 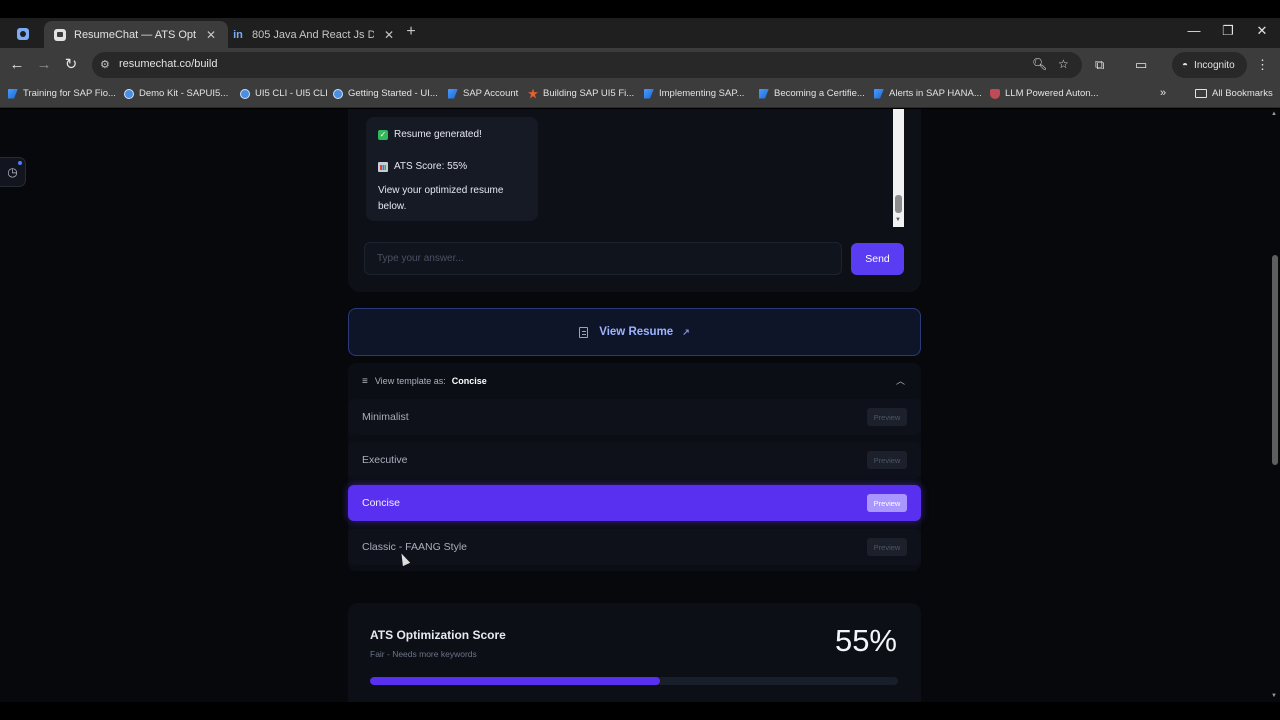 What do you see at coordinates (1194, 30) in the screenshot?
I see `minimize-icon: —` at bounding box center [1194, 30].